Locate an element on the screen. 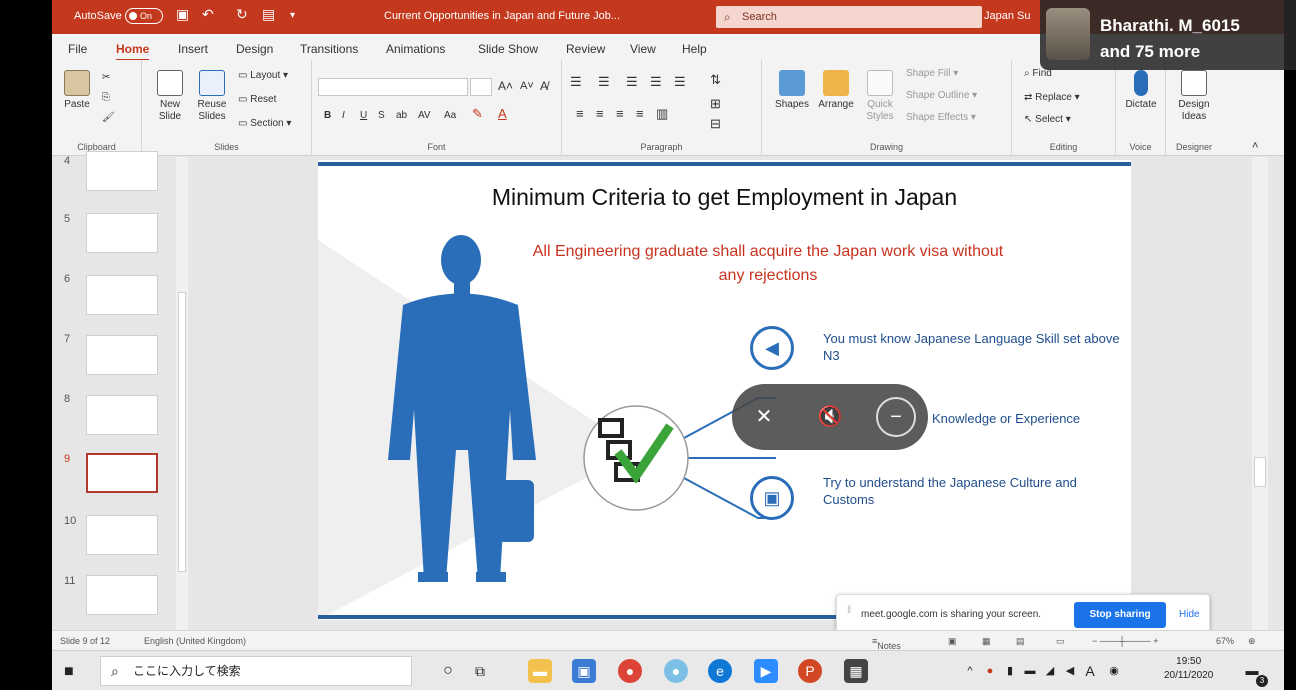 The image size is (1296, 690). reuse-slides-button: Reuse Slides is located at coordinates (212, 96).